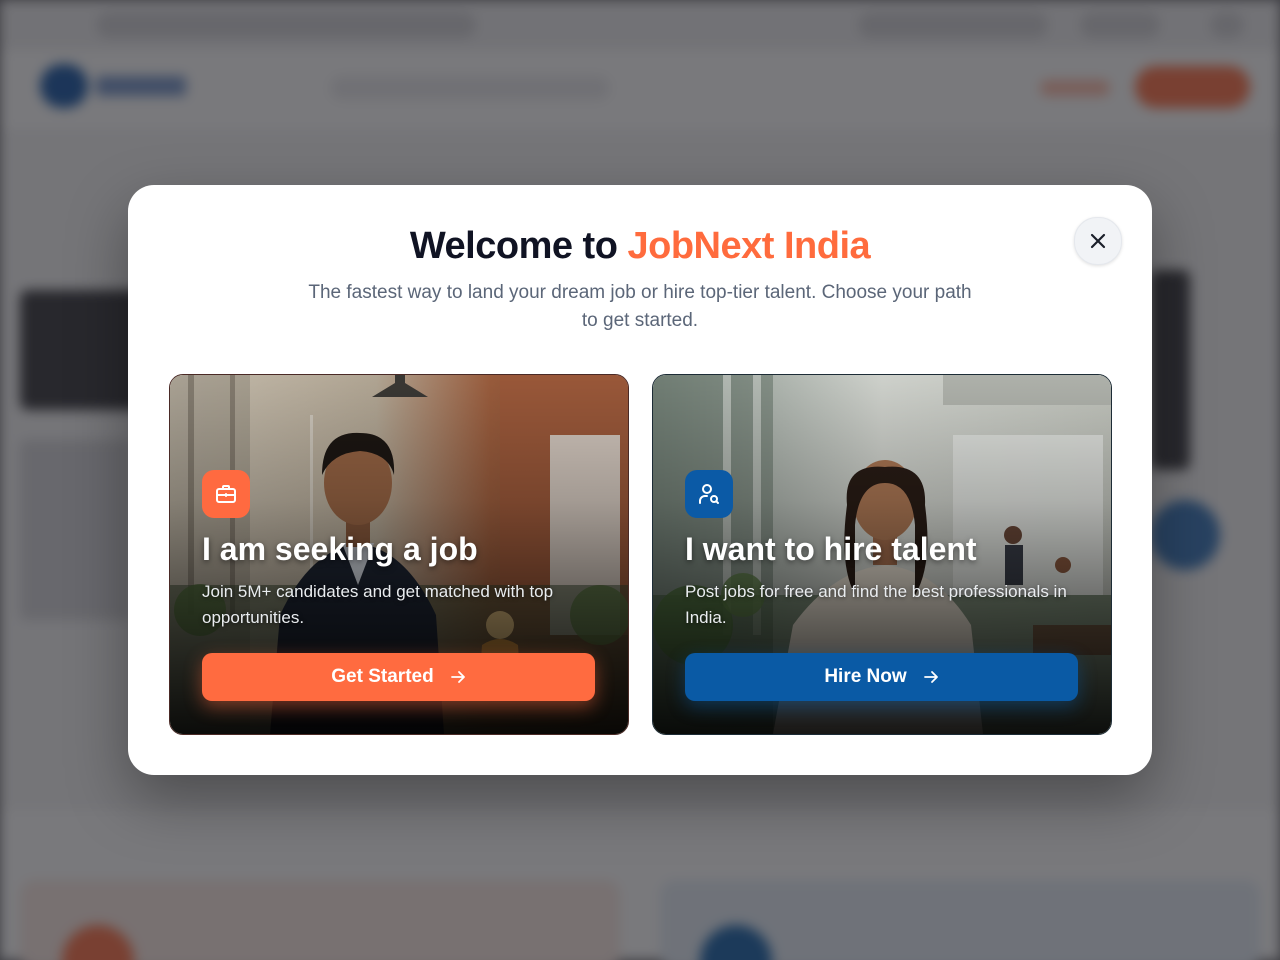  I want to click on briefcase-icon, so click(226, 494).